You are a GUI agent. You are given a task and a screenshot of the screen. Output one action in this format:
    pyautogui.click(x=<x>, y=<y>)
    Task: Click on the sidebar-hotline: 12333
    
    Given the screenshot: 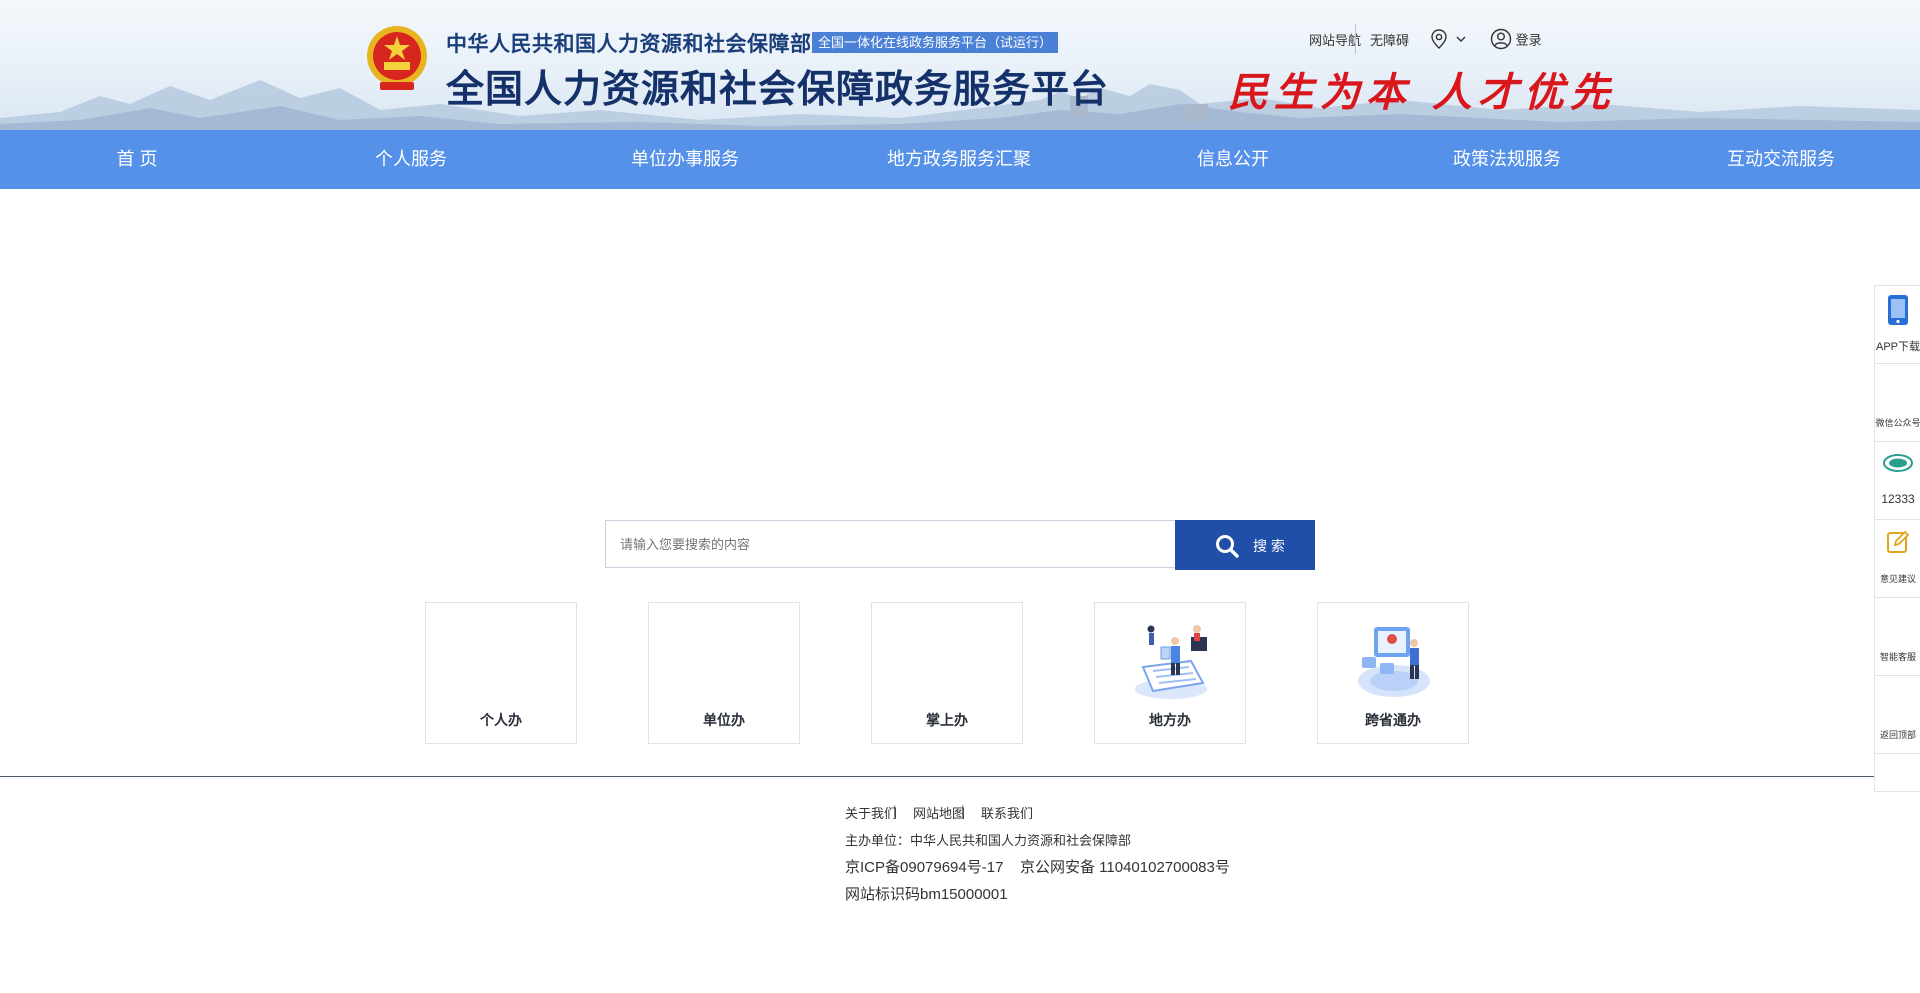 What is the action you would take?
    pyautogui.click(x=1897, y=481)
    